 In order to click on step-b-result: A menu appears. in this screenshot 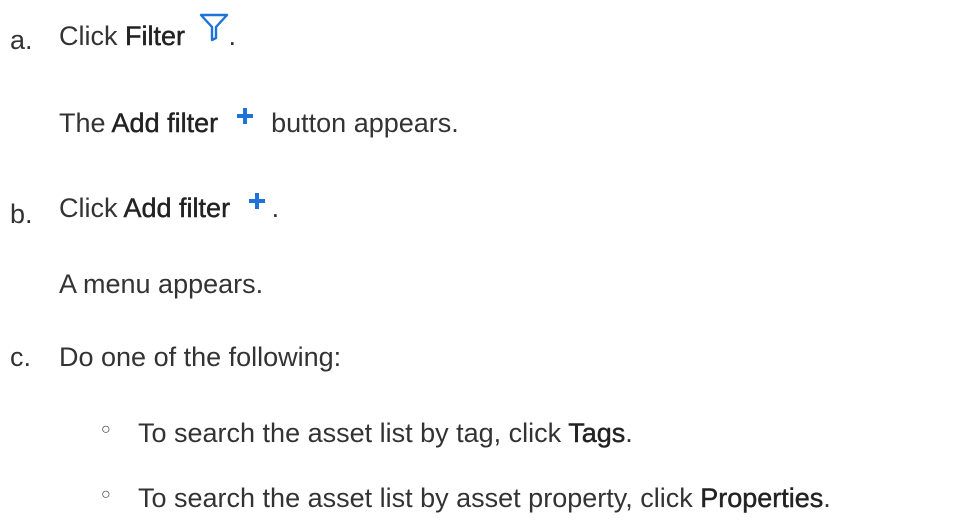, I will do `click(161, 284)`.